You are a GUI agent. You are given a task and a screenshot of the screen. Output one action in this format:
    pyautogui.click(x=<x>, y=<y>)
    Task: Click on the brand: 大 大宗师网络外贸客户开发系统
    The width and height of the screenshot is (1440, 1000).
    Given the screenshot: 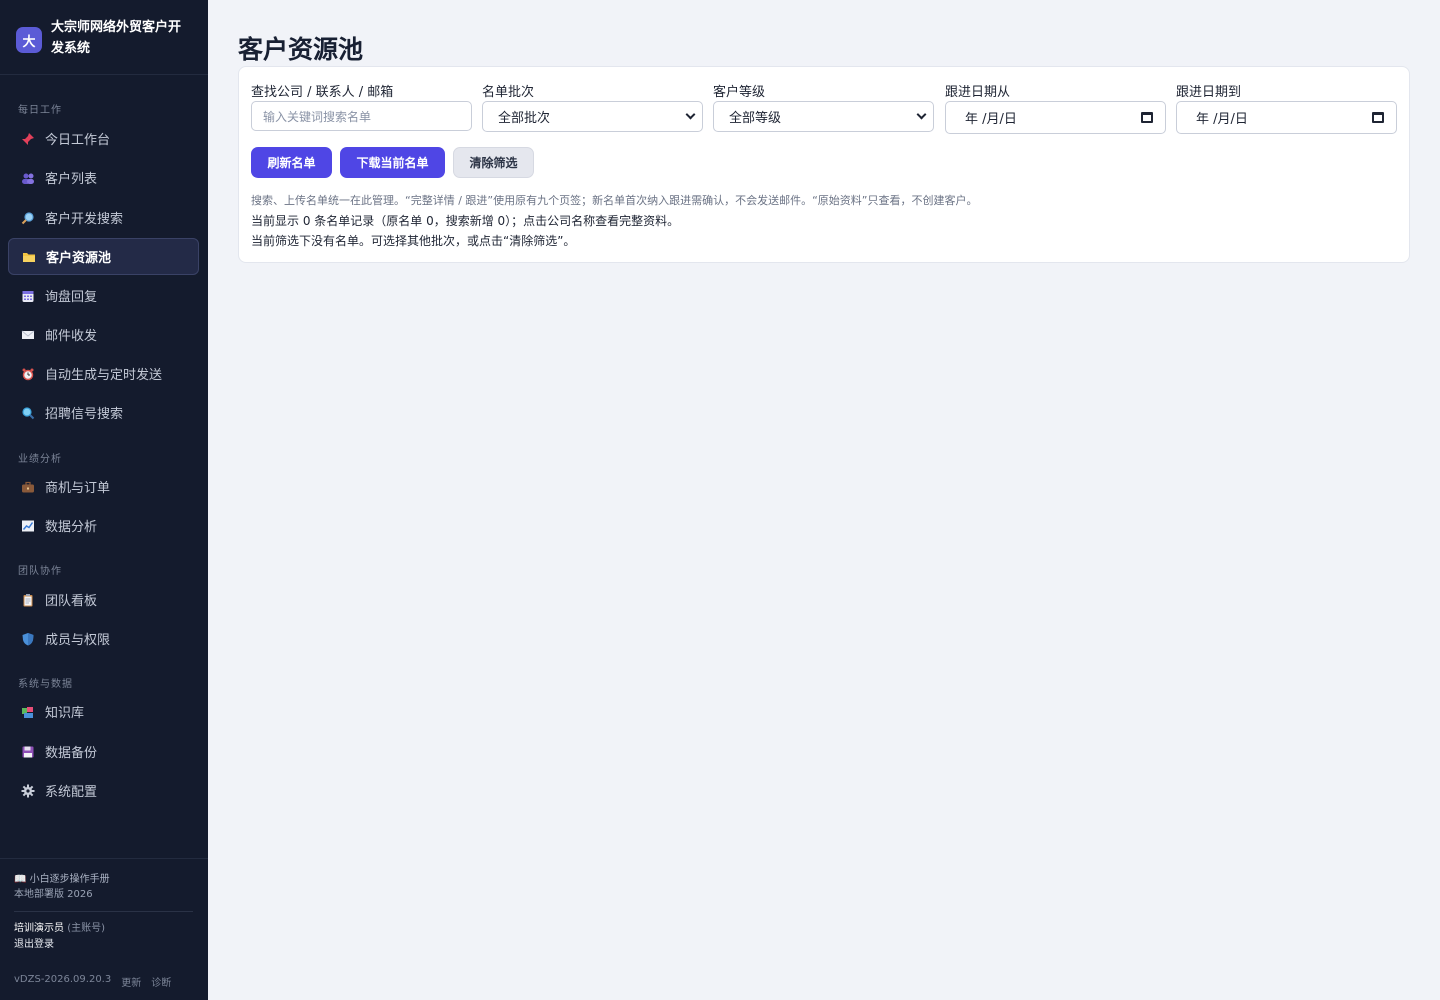 What is the action you would take?
    pyautogui.click(x=104, y=37)
    